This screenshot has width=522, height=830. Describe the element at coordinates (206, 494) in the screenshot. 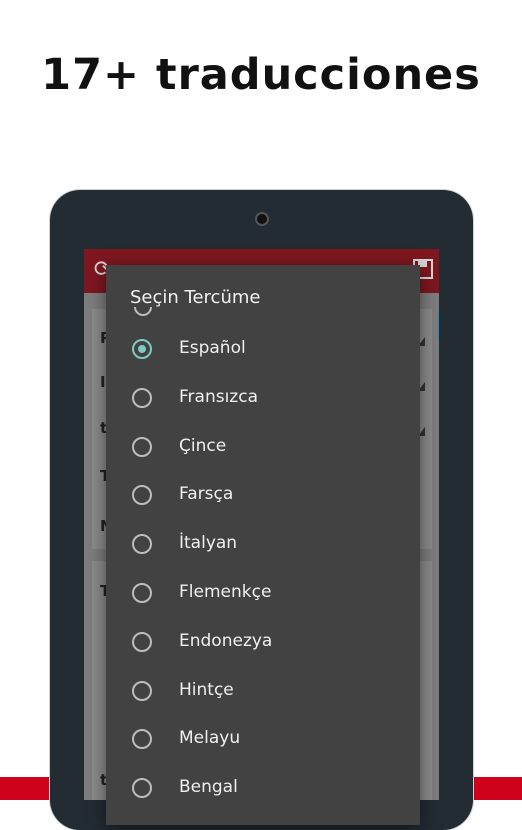

I see `option-label: Farsça` at that location.